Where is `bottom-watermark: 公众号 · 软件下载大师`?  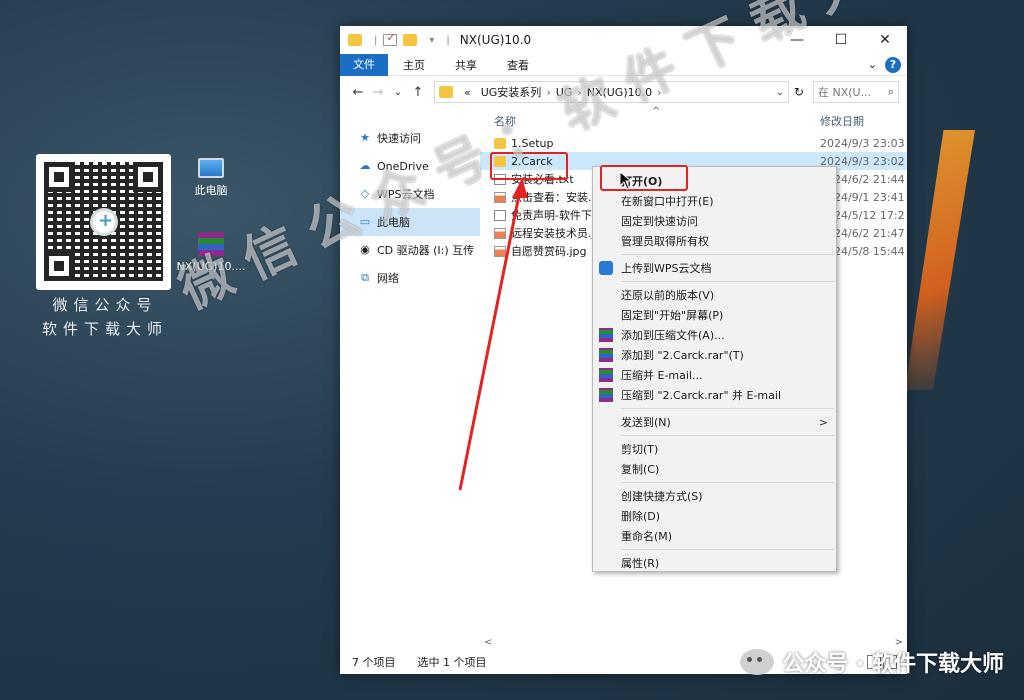
bottom-watermark: 公众号 · 软件下载大师 is located at coordinates (872, 662).